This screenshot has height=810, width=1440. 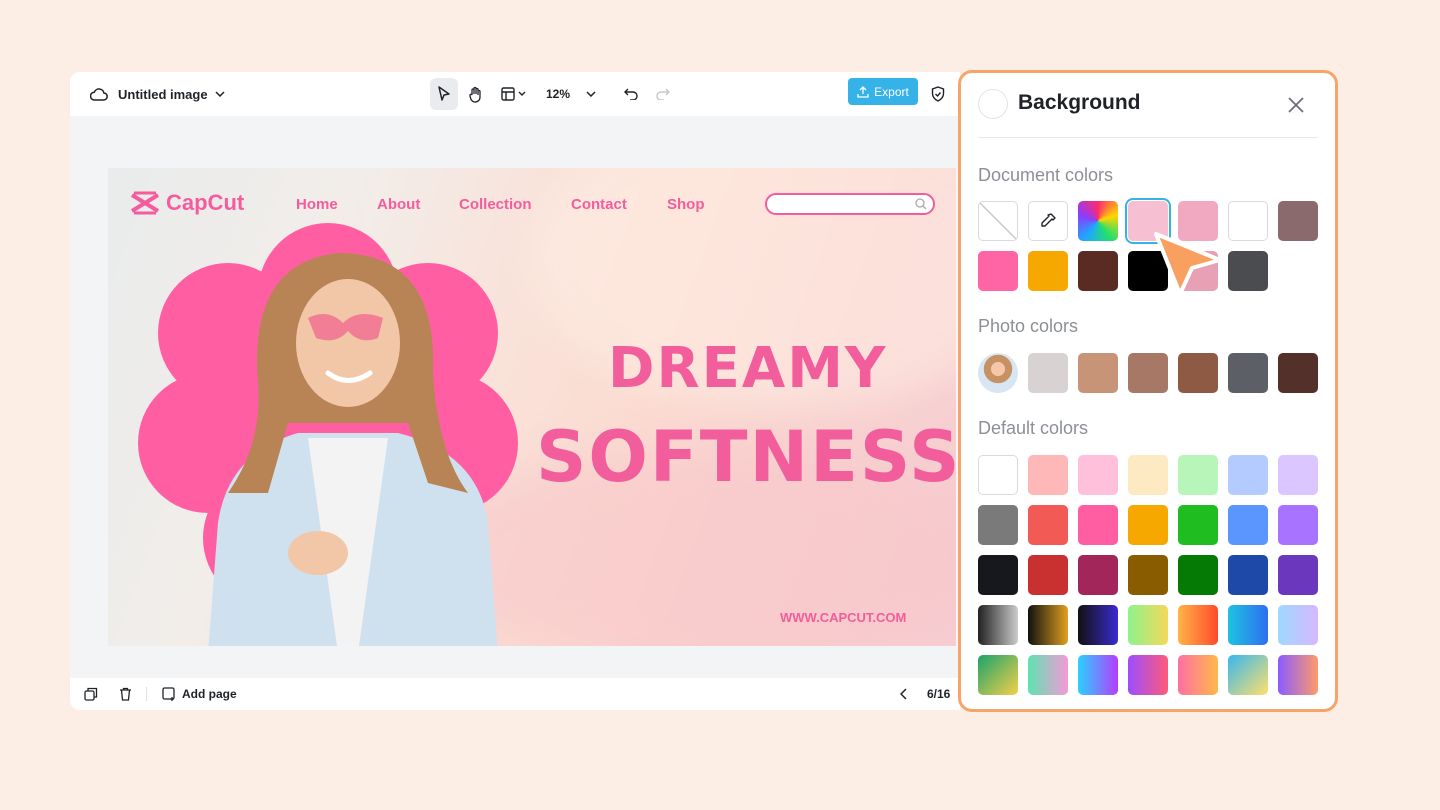 What do you see at coordinates (1028, 326) in the screenshot?
I see `photo-colors-heading: Photo colors` at bounding box center [1028, 326].